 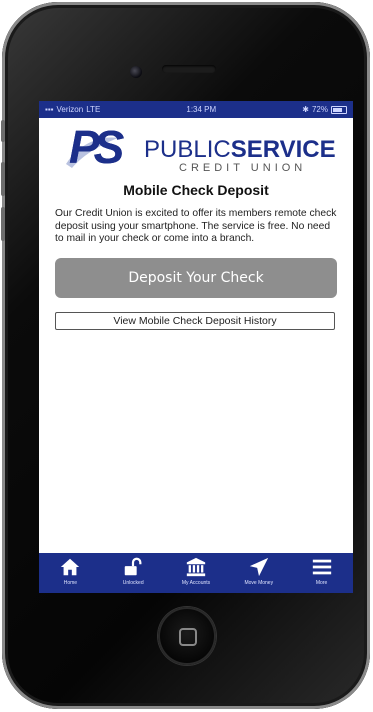 I want to click on phone-home-button, so click(x=187, y=636).